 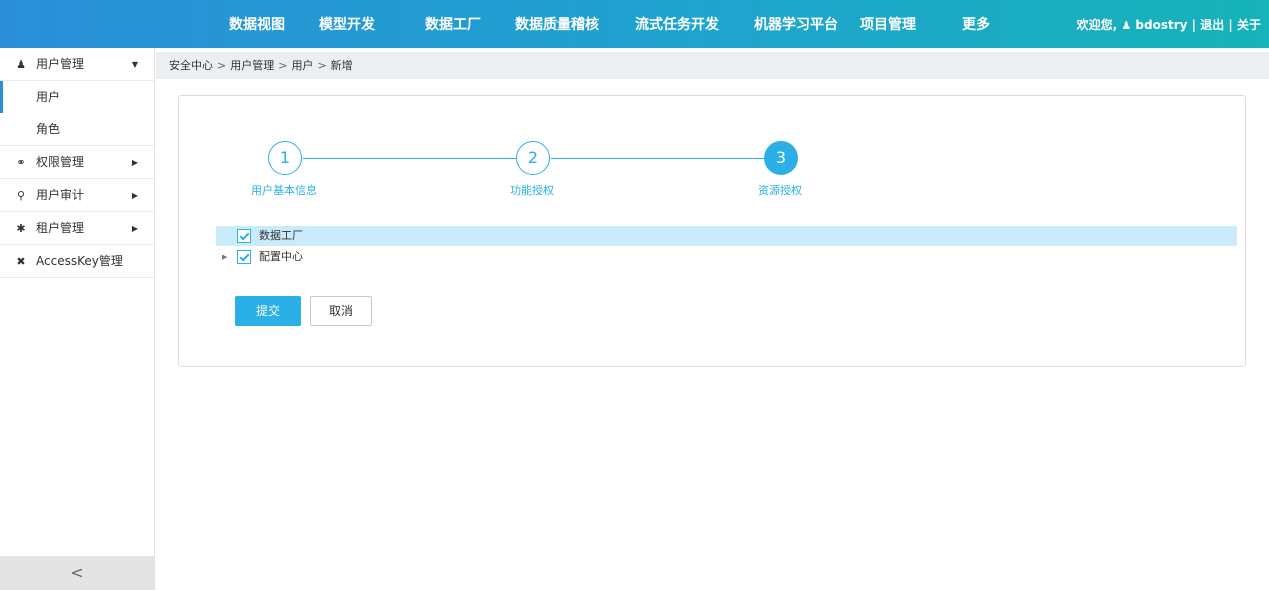 What do you see at coordinates (1126, 25) in the screenshot?
I see `user-icon: ♟` at bounding box center [1126, 25].